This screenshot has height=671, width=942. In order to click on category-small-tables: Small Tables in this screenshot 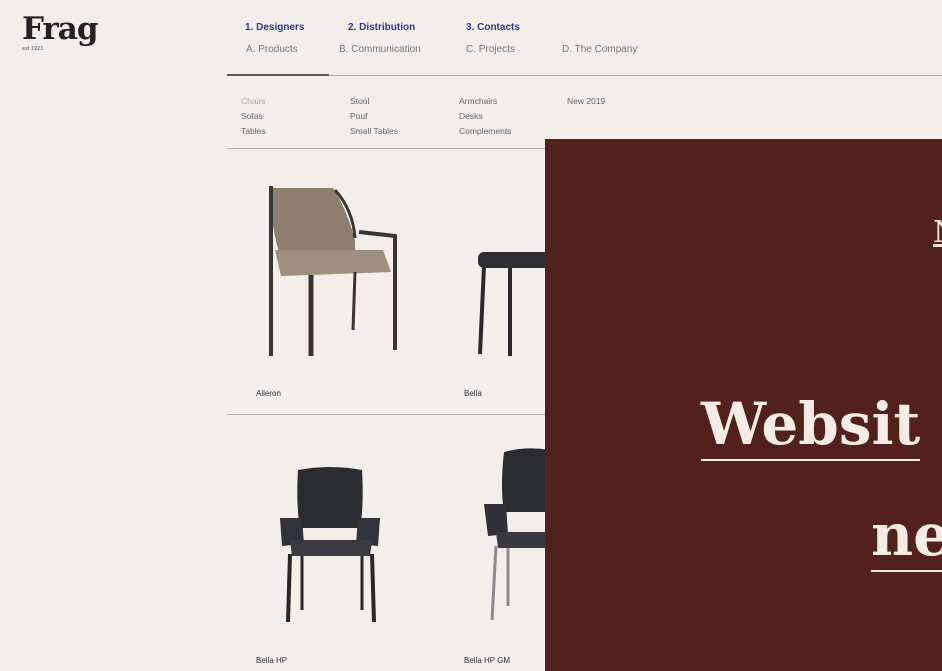, I will do `click(374, 131)`.